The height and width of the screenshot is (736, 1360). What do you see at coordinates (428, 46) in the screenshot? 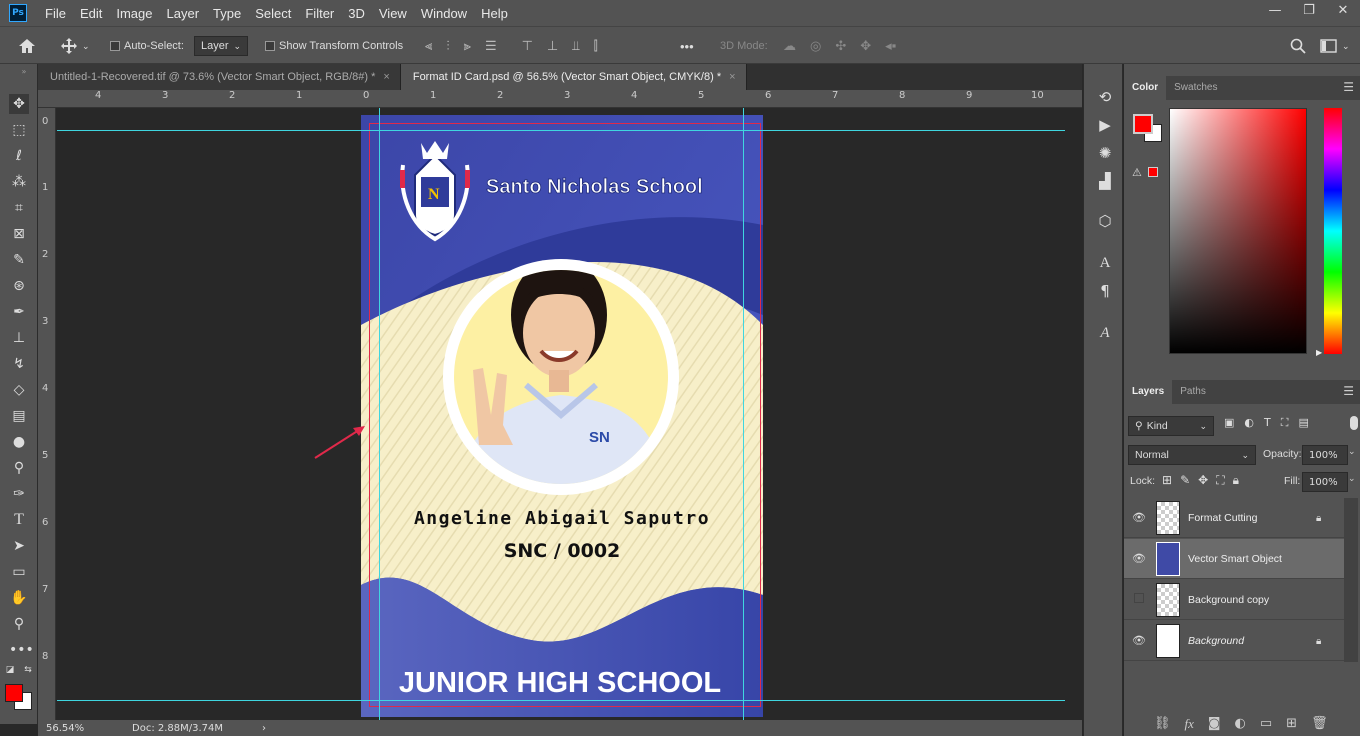
I see `align-left-icon: ⫷` at bounding box center [428, 46].